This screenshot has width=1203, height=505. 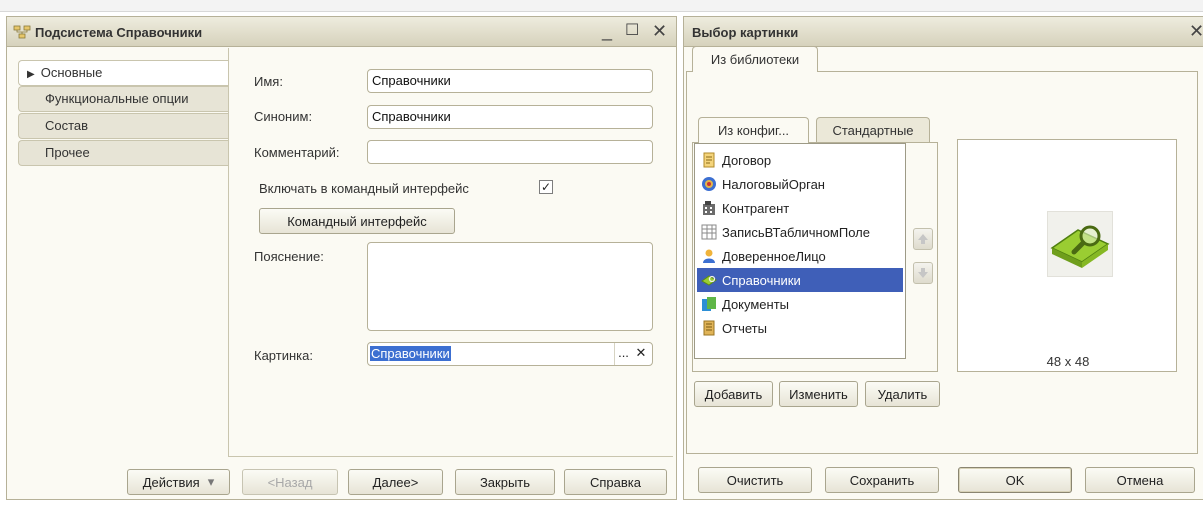 What do you see at coordinates (410, 353) in the screenshot?
I see `picture-input-value: Справочники` at bounding box center [410, 353].